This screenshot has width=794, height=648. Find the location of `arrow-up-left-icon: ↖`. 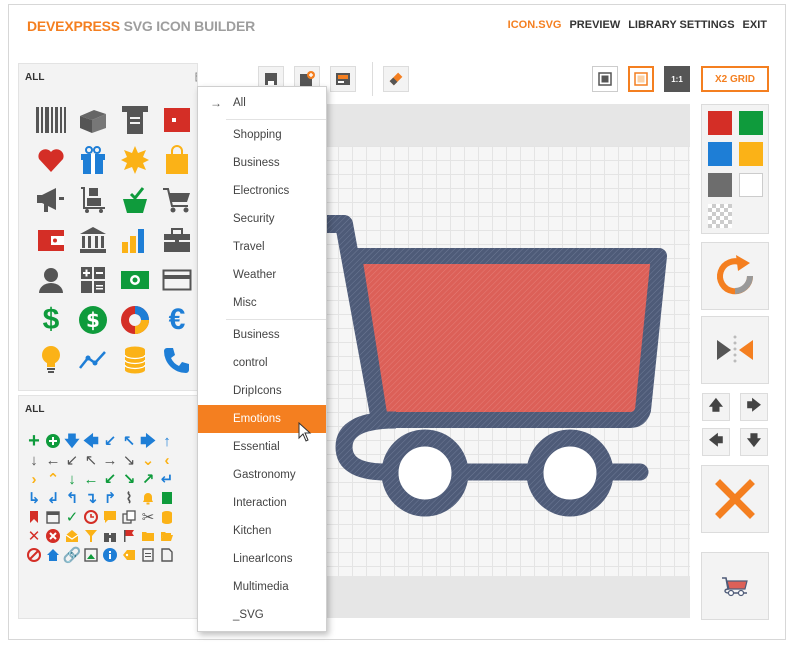

arrow-up-left-icon: ↖ is located at coordinates (129, 441).